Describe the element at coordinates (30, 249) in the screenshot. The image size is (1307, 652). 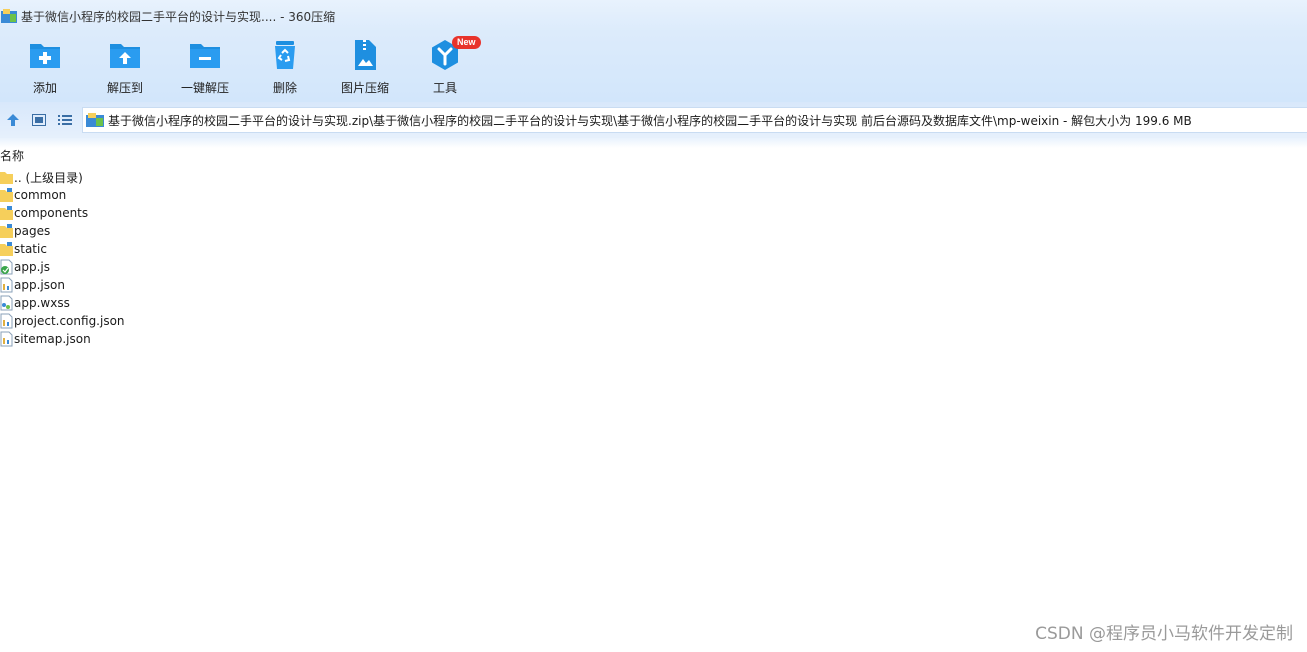
I see `list-item-name: static` at that location.